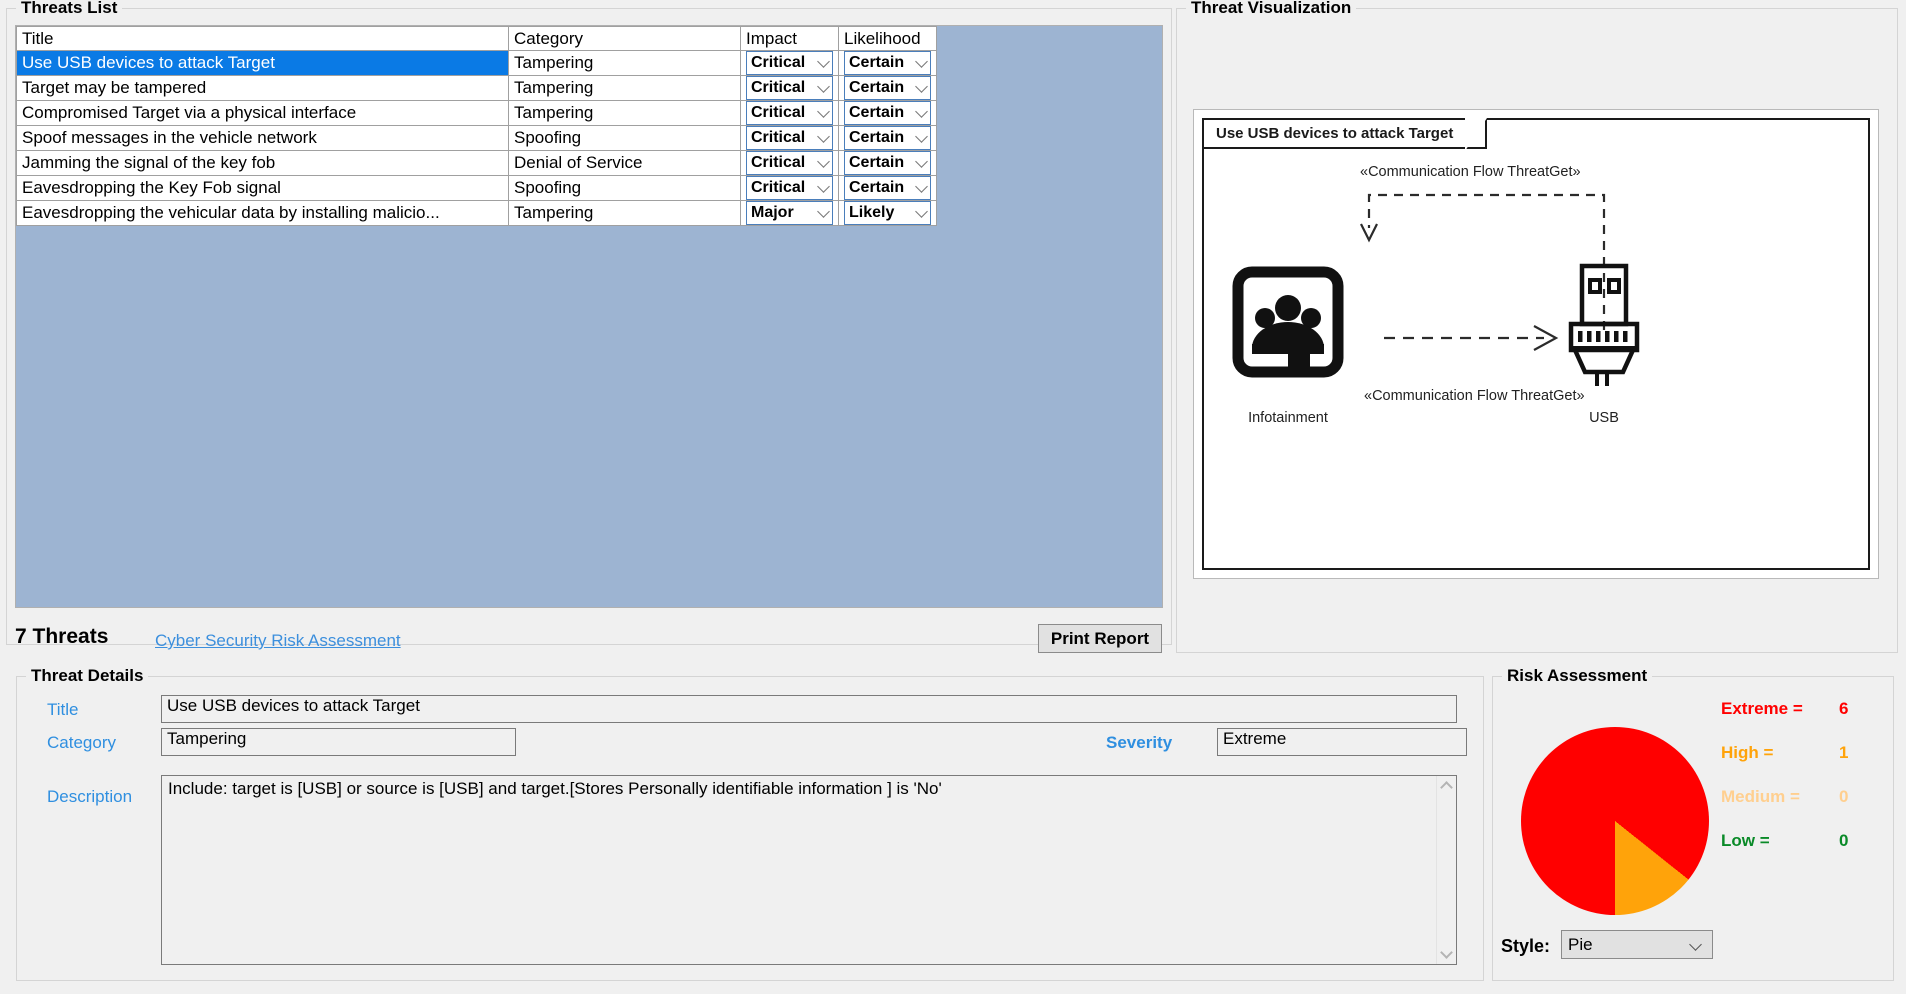 The height and width of the screenshot is (994, 1906). What do you see at coordinates (1580, 944) in the screenshot?
I see `chart-style-value: Pie` at bounding box center [1580, 944].